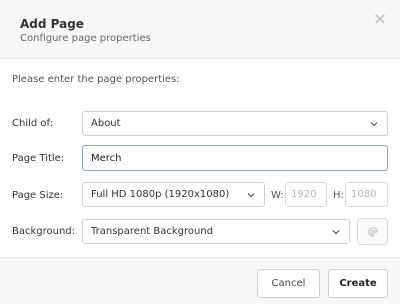  What do you see at coordinates (235, 123) in the screenshot?
I see `child-of-select: About` at bounding box center [235, 123].